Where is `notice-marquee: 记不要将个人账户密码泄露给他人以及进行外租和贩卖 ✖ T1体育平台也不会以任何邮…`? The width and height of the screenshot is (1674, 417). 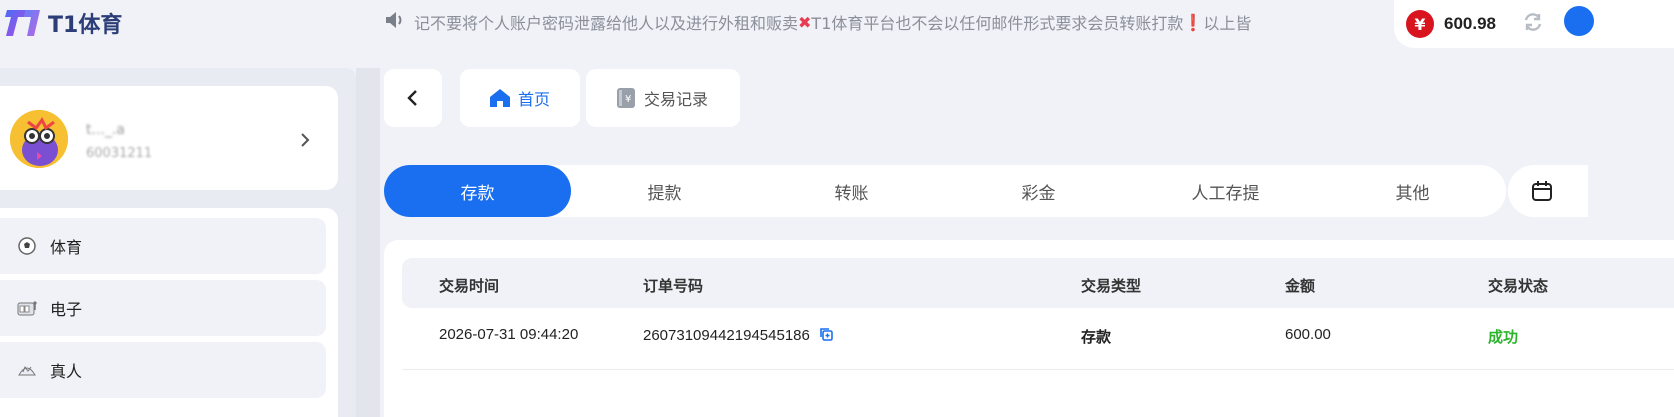 notice-marquee: 记不要将个人账户密码泄露给他人以及进行外租和贩卖 ✖ T1体育平台也不会以任何邮… is located at coordinates (817, 22).